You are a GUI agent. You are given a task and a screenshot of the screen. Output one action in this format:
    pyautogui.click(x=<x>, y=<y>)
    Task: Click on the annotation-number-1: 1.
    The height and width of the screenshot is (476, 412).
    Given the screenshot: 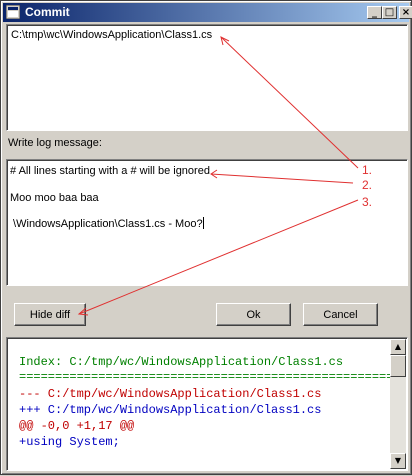 What is the action you would take?
    pyautogui.click(x=367, y=170)
    